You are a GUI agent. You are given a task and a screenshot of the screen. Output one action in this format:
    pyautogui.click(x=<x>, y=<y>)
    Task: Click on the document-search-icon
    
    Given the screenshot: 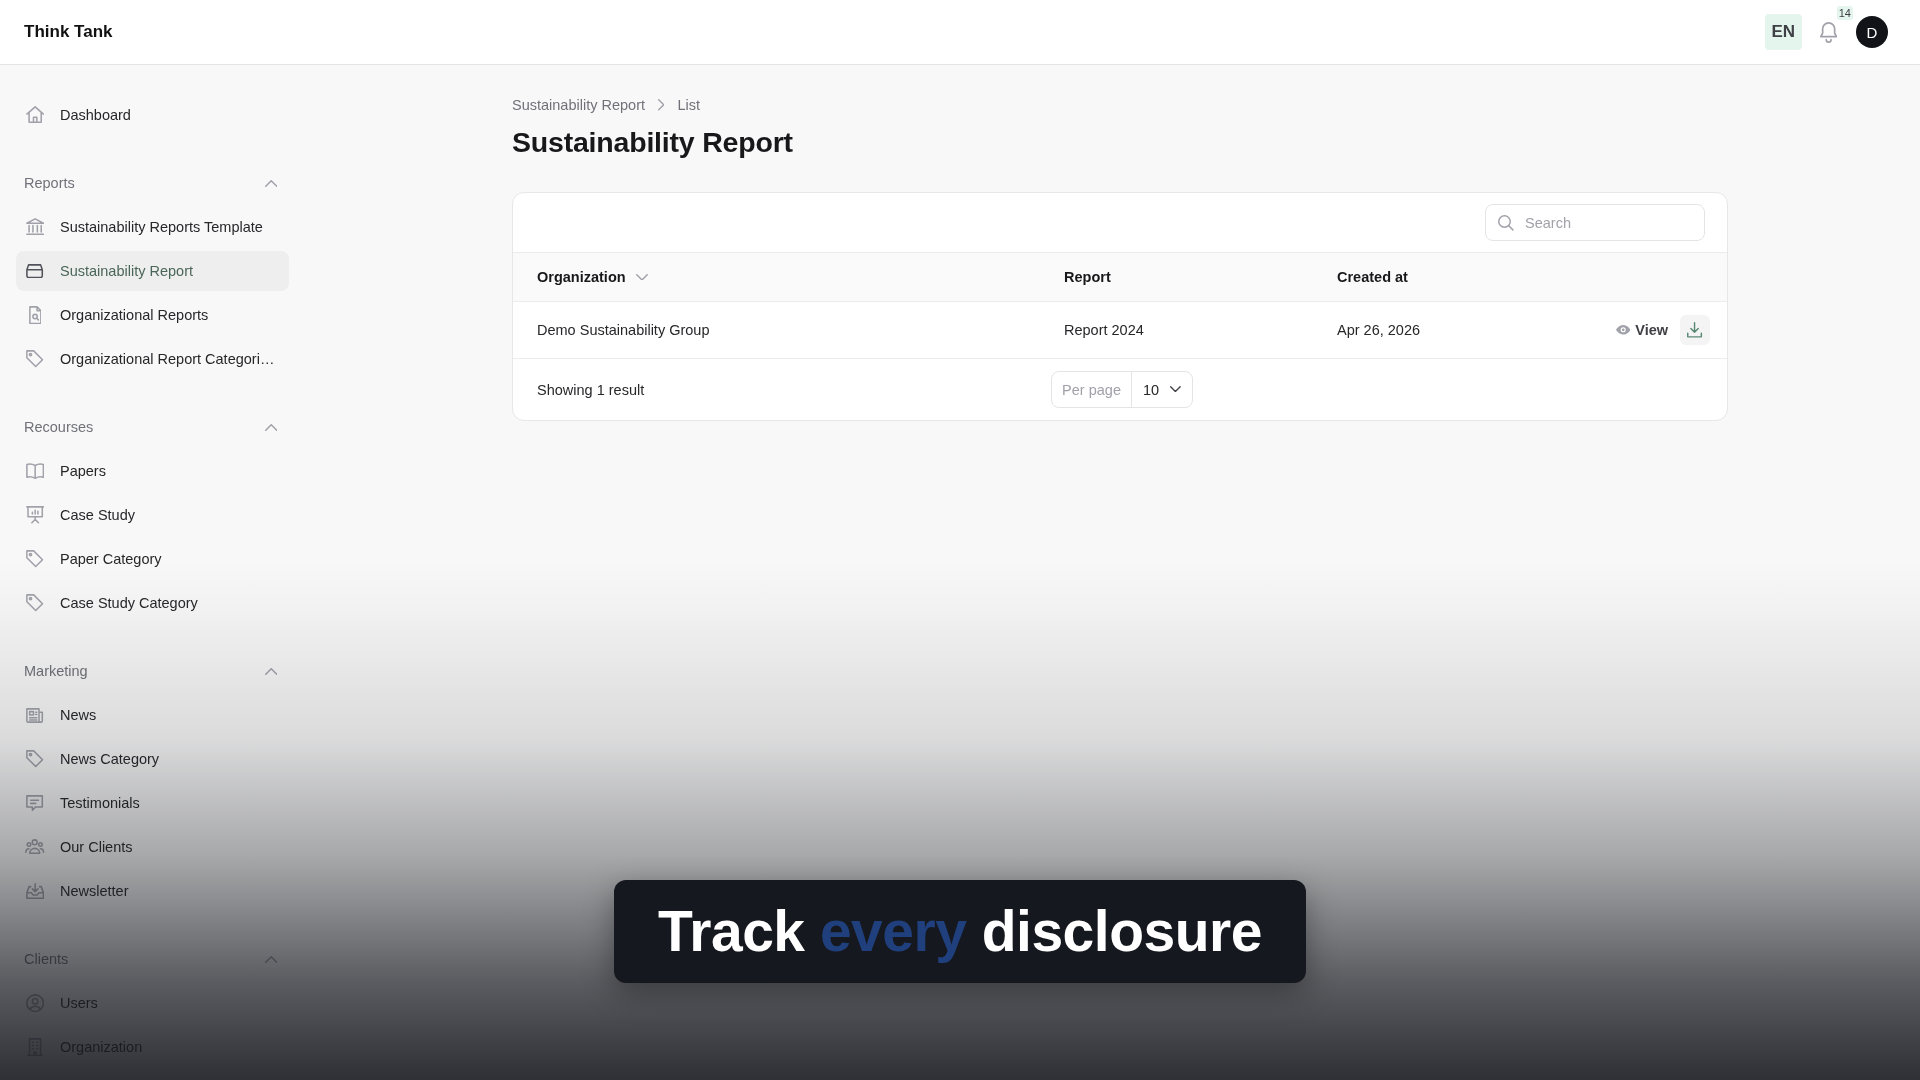 What is the action you would take?
    pyautogui.click(x=35, y=315)
    